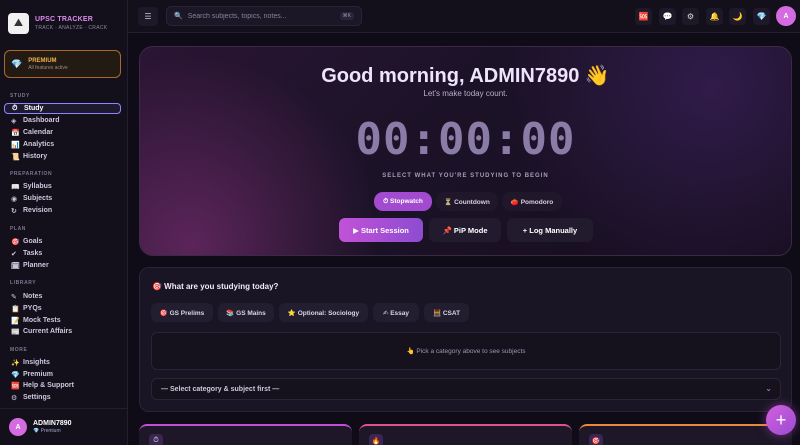  What do you see at coordinates (667, 16) in the screenshot?
I see `chat-icon: 💬` at bounding box center [667, 16].